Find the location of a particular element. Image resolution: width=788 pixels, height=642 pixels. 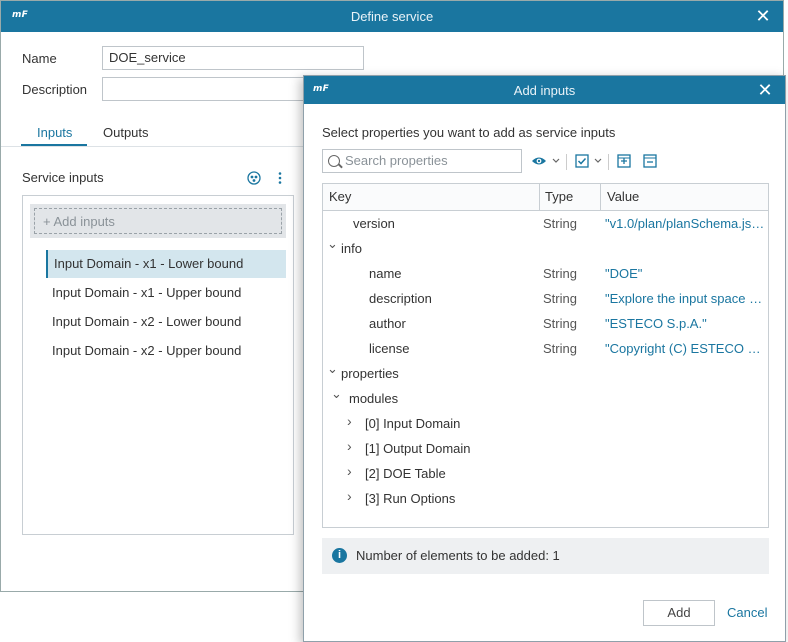

row-value: "ESTECO S.p.A." is located at coordinates (656, 323).